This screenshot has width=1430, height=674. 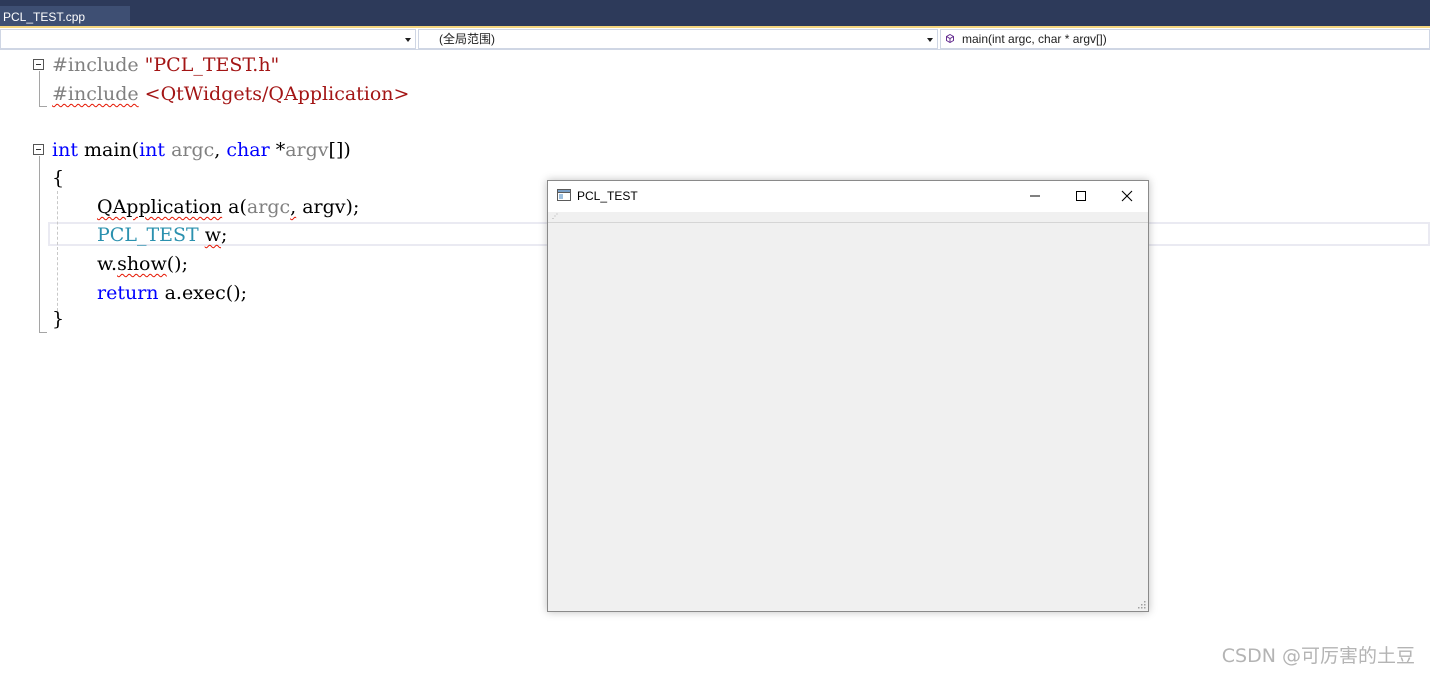 What do you see at coordinates (555, 217) in the screenshot?
I see `toolbar-grip-icon: ⋰` at bounding box center [555, 217].